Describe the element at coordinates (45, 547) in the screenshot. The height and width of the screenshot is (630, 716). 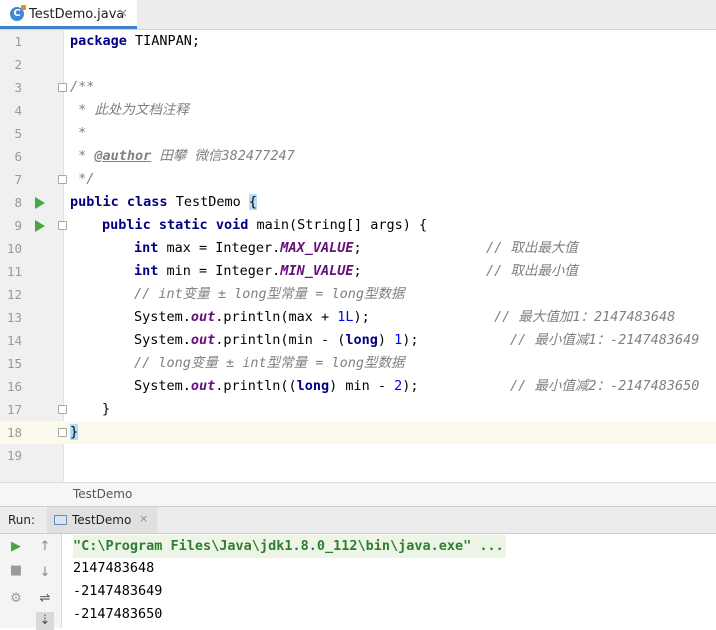
I see `arrow-up-icon: ↑` at that location.